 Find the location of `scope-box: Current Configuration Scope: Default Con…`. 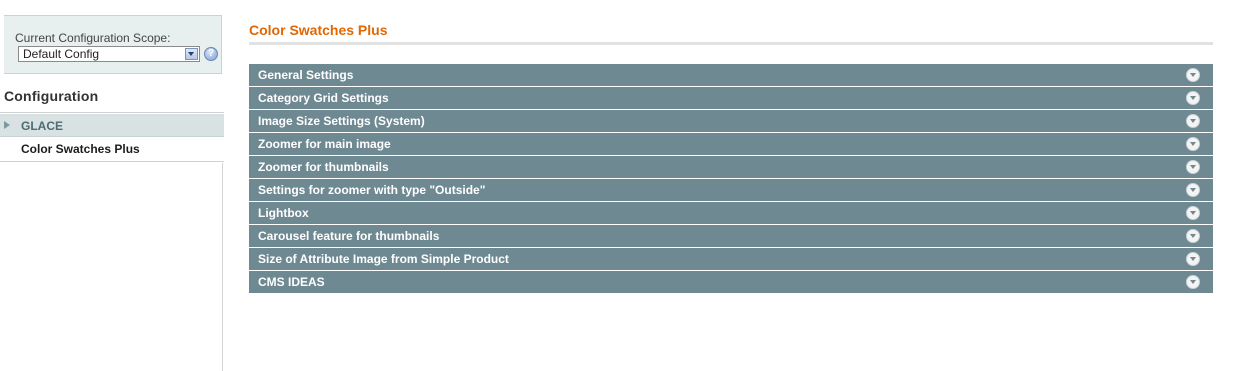

scope-box: Current Configuration Scope: Default Con… is located at coordinates (113, 44).